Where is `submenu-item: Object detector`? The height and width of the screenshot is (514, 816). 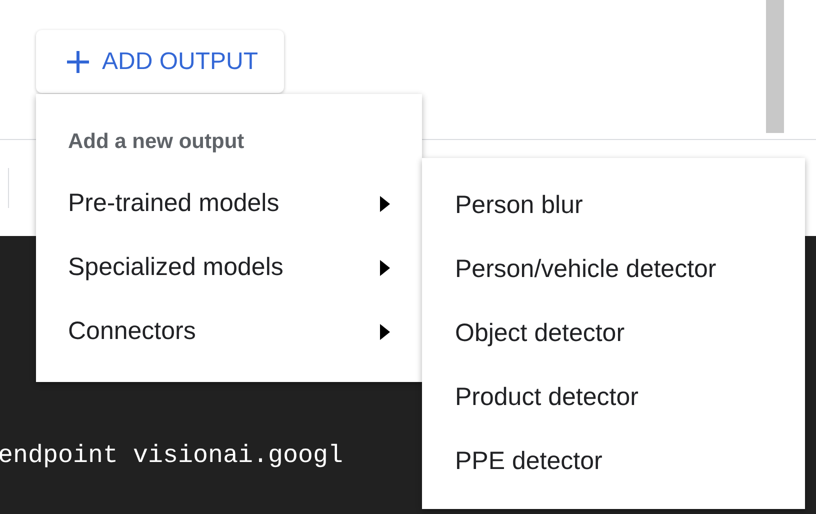 submenu-item: Object detector is located at coordinates (613, 334).